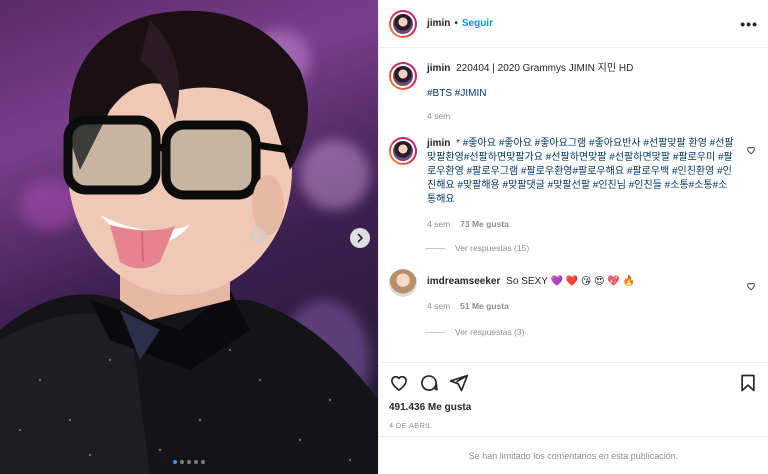 The width and height of the screenshot is (768, 474). What do you see at coordinates (573, 427) in the screenshot?
I see `post-date: 4 DE ABRIL` at bounding box center [573, 427].